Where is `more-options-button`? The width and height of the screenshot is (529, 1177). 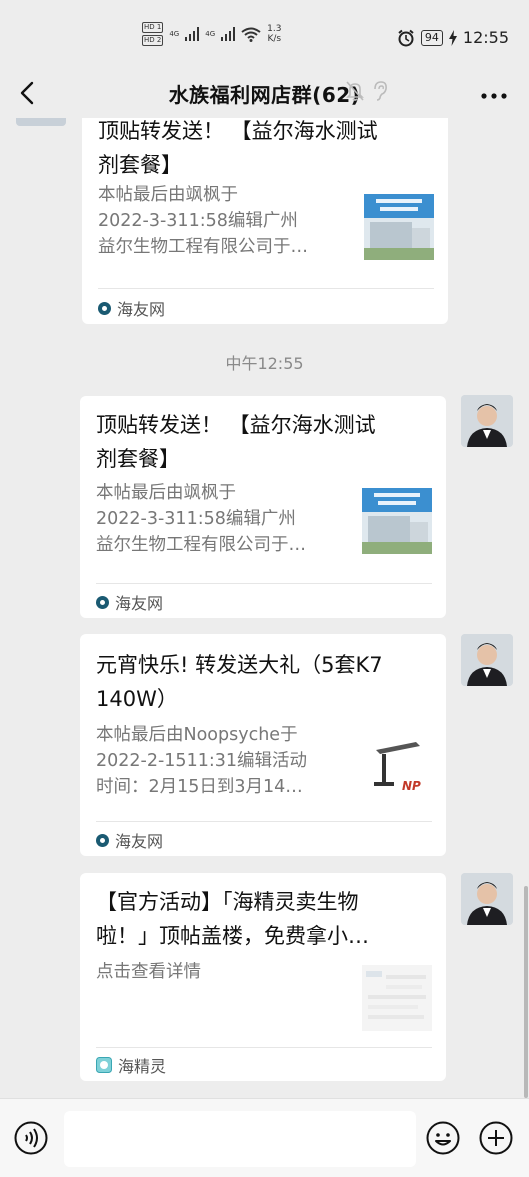 more-options-button is located at coordinates (494, 92).